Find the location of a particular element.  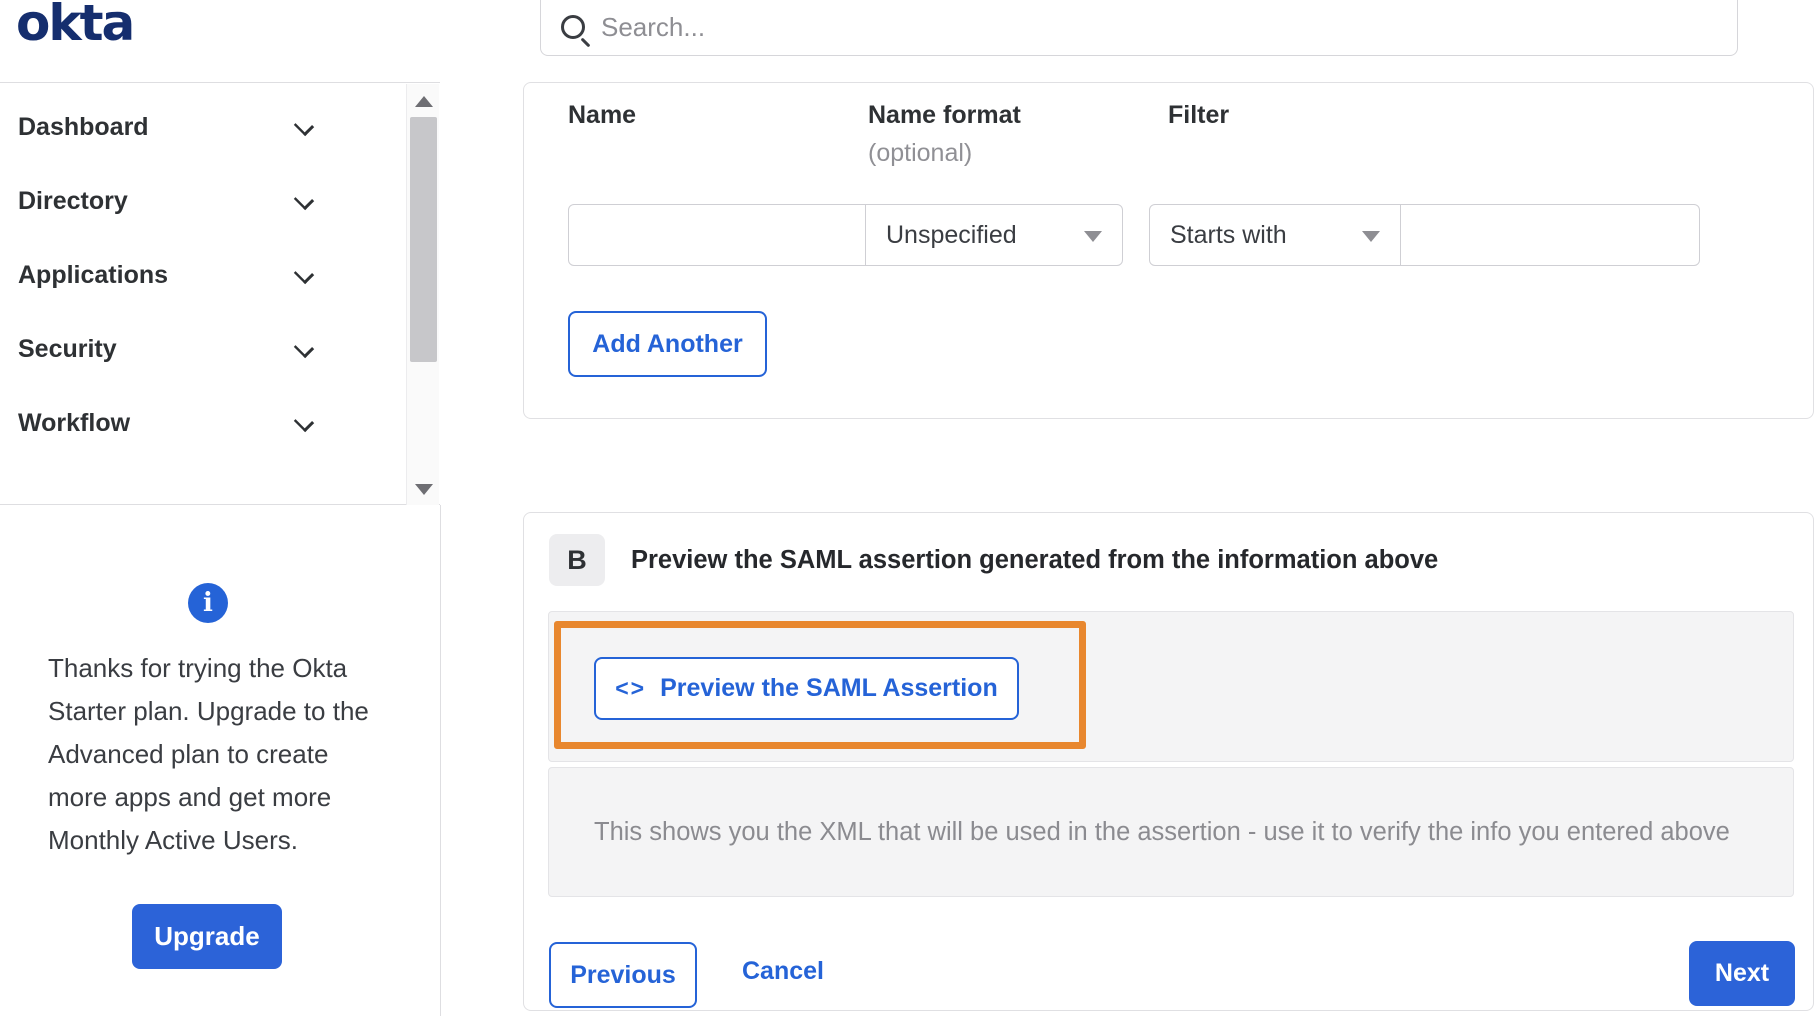

scroll-up-arrow-icon is located at coordinates (424, 101).